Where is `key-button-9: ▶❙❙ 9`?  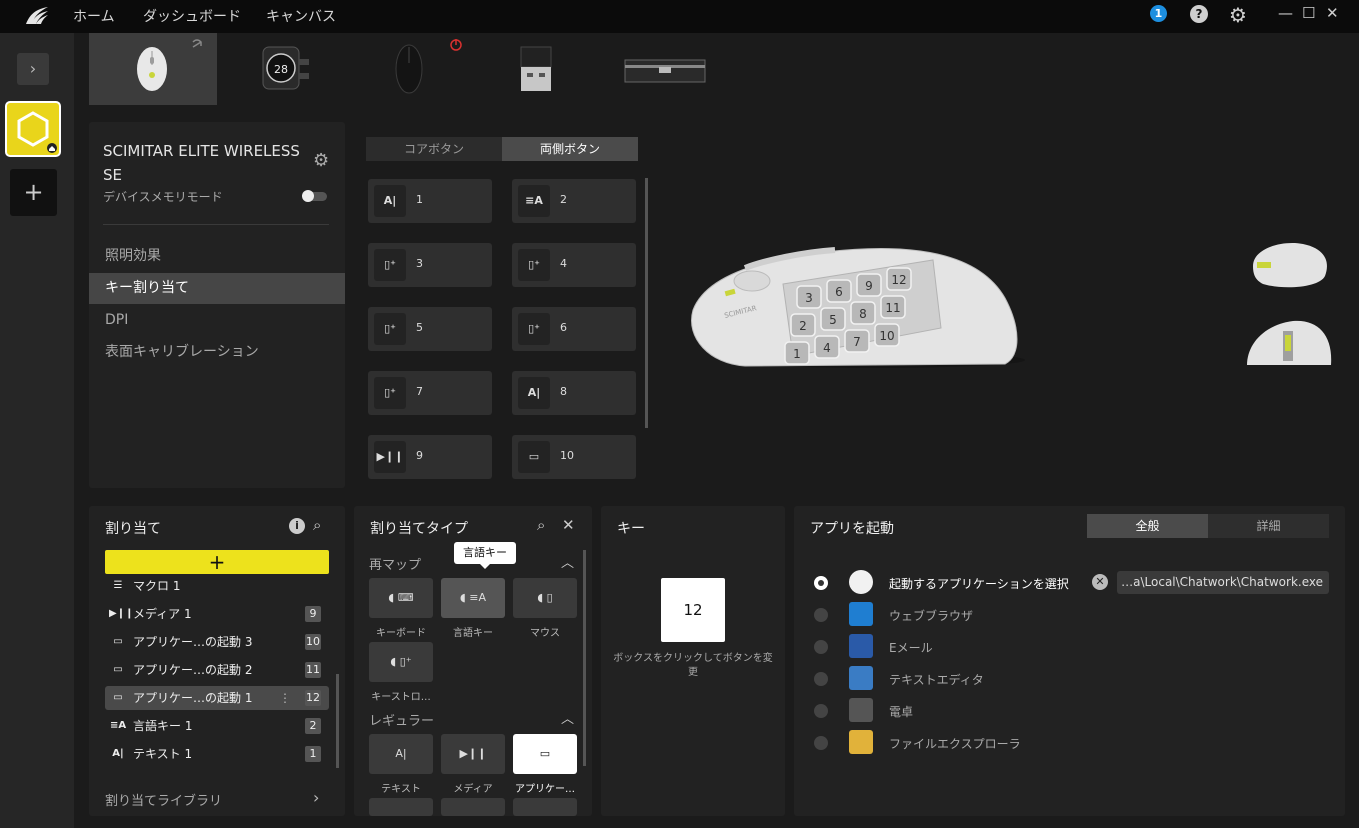
key-button-9: ▶❙❙ 9 is located at coordinates (430, 457).